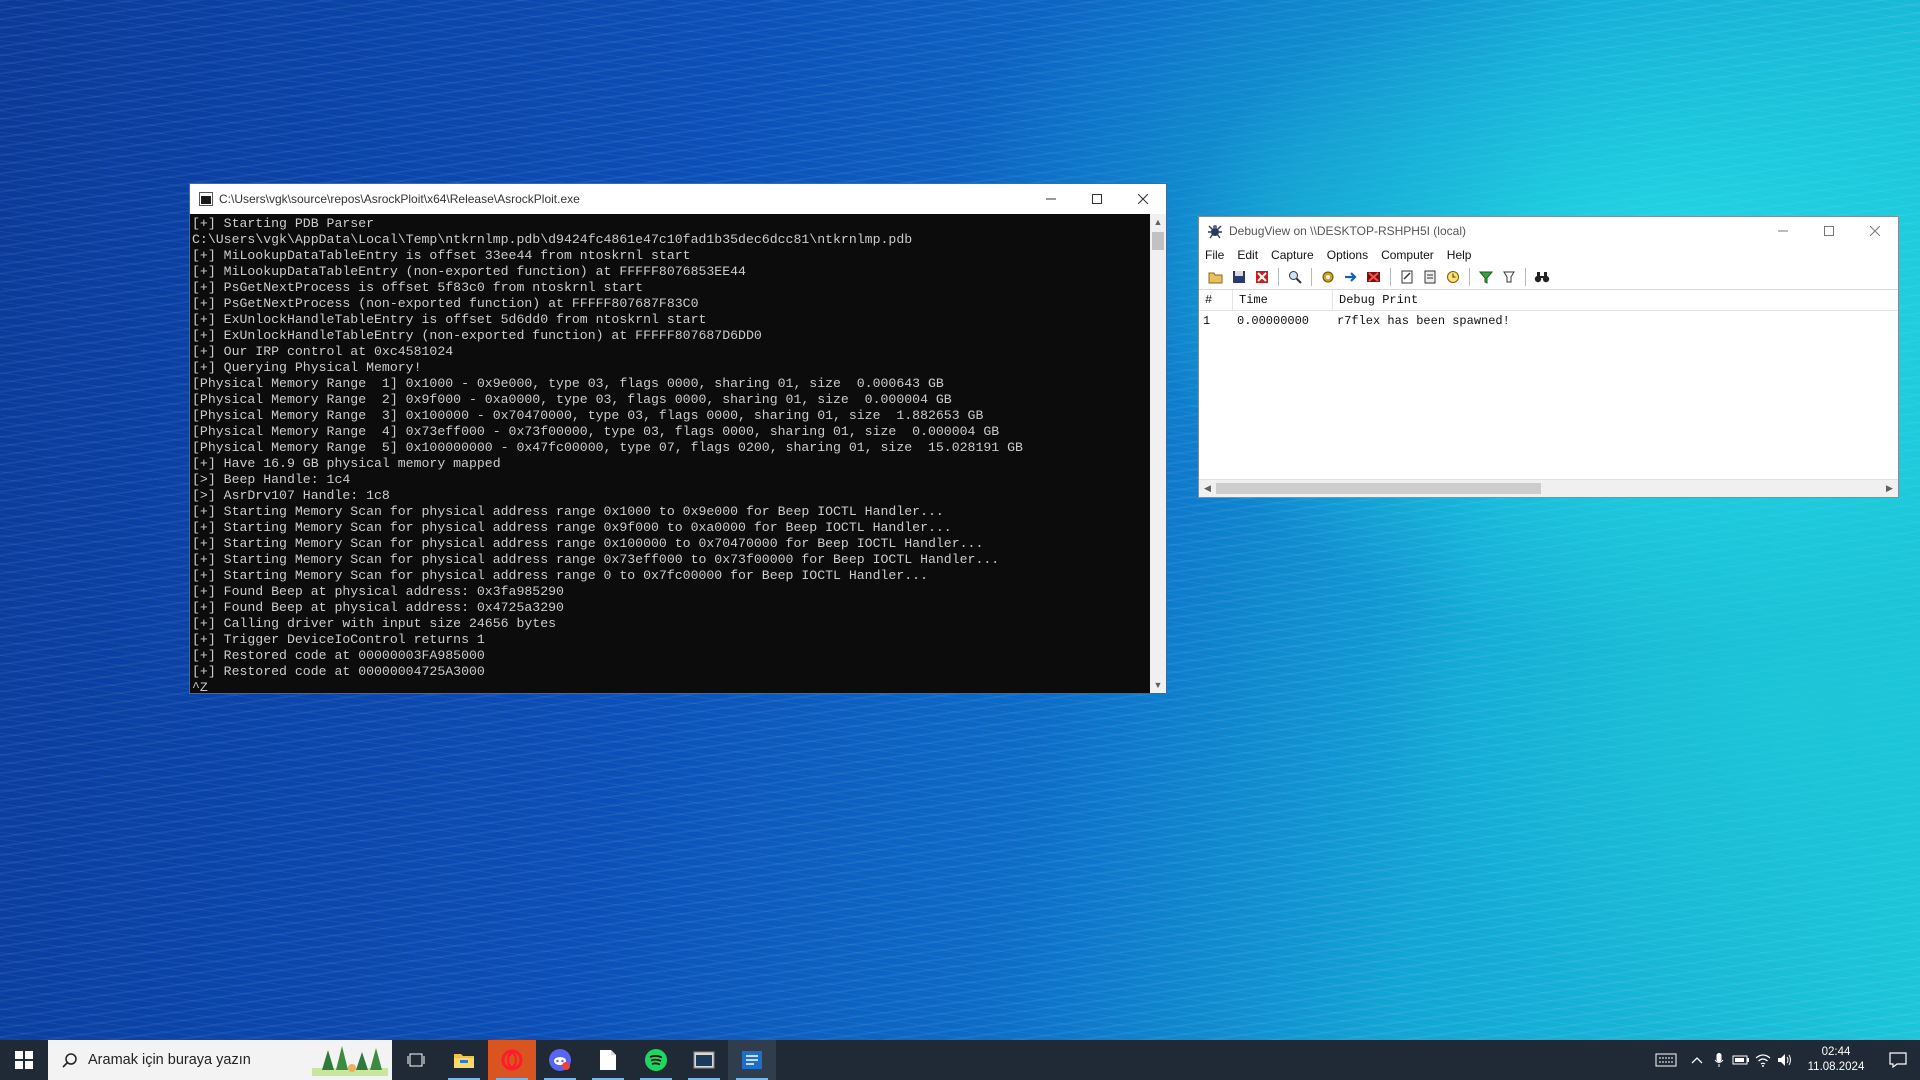  I want to click on clock-time: 02:44, so click(1836, 1052).